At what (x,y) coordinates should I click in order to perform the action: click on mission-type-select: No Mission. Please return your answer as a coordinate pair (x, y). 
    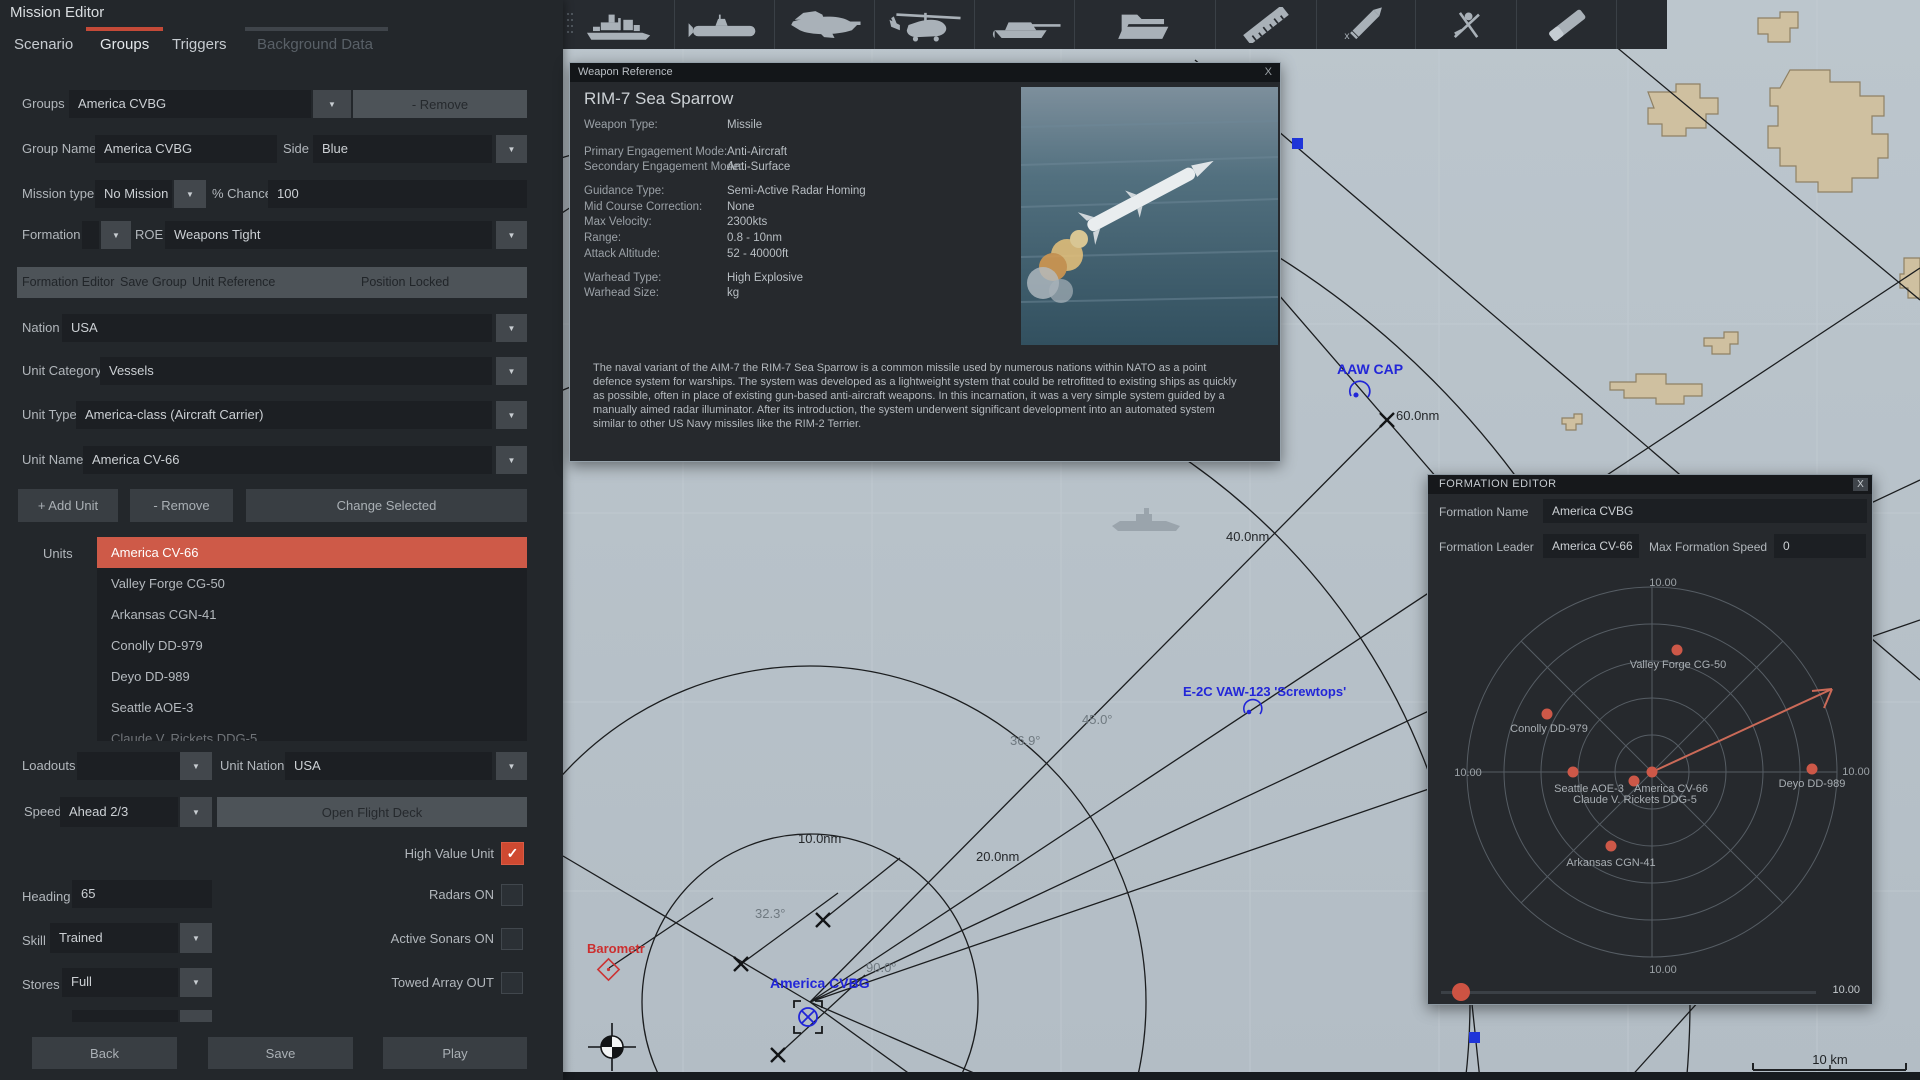
    Looking at the image, I should click on (133, 194).